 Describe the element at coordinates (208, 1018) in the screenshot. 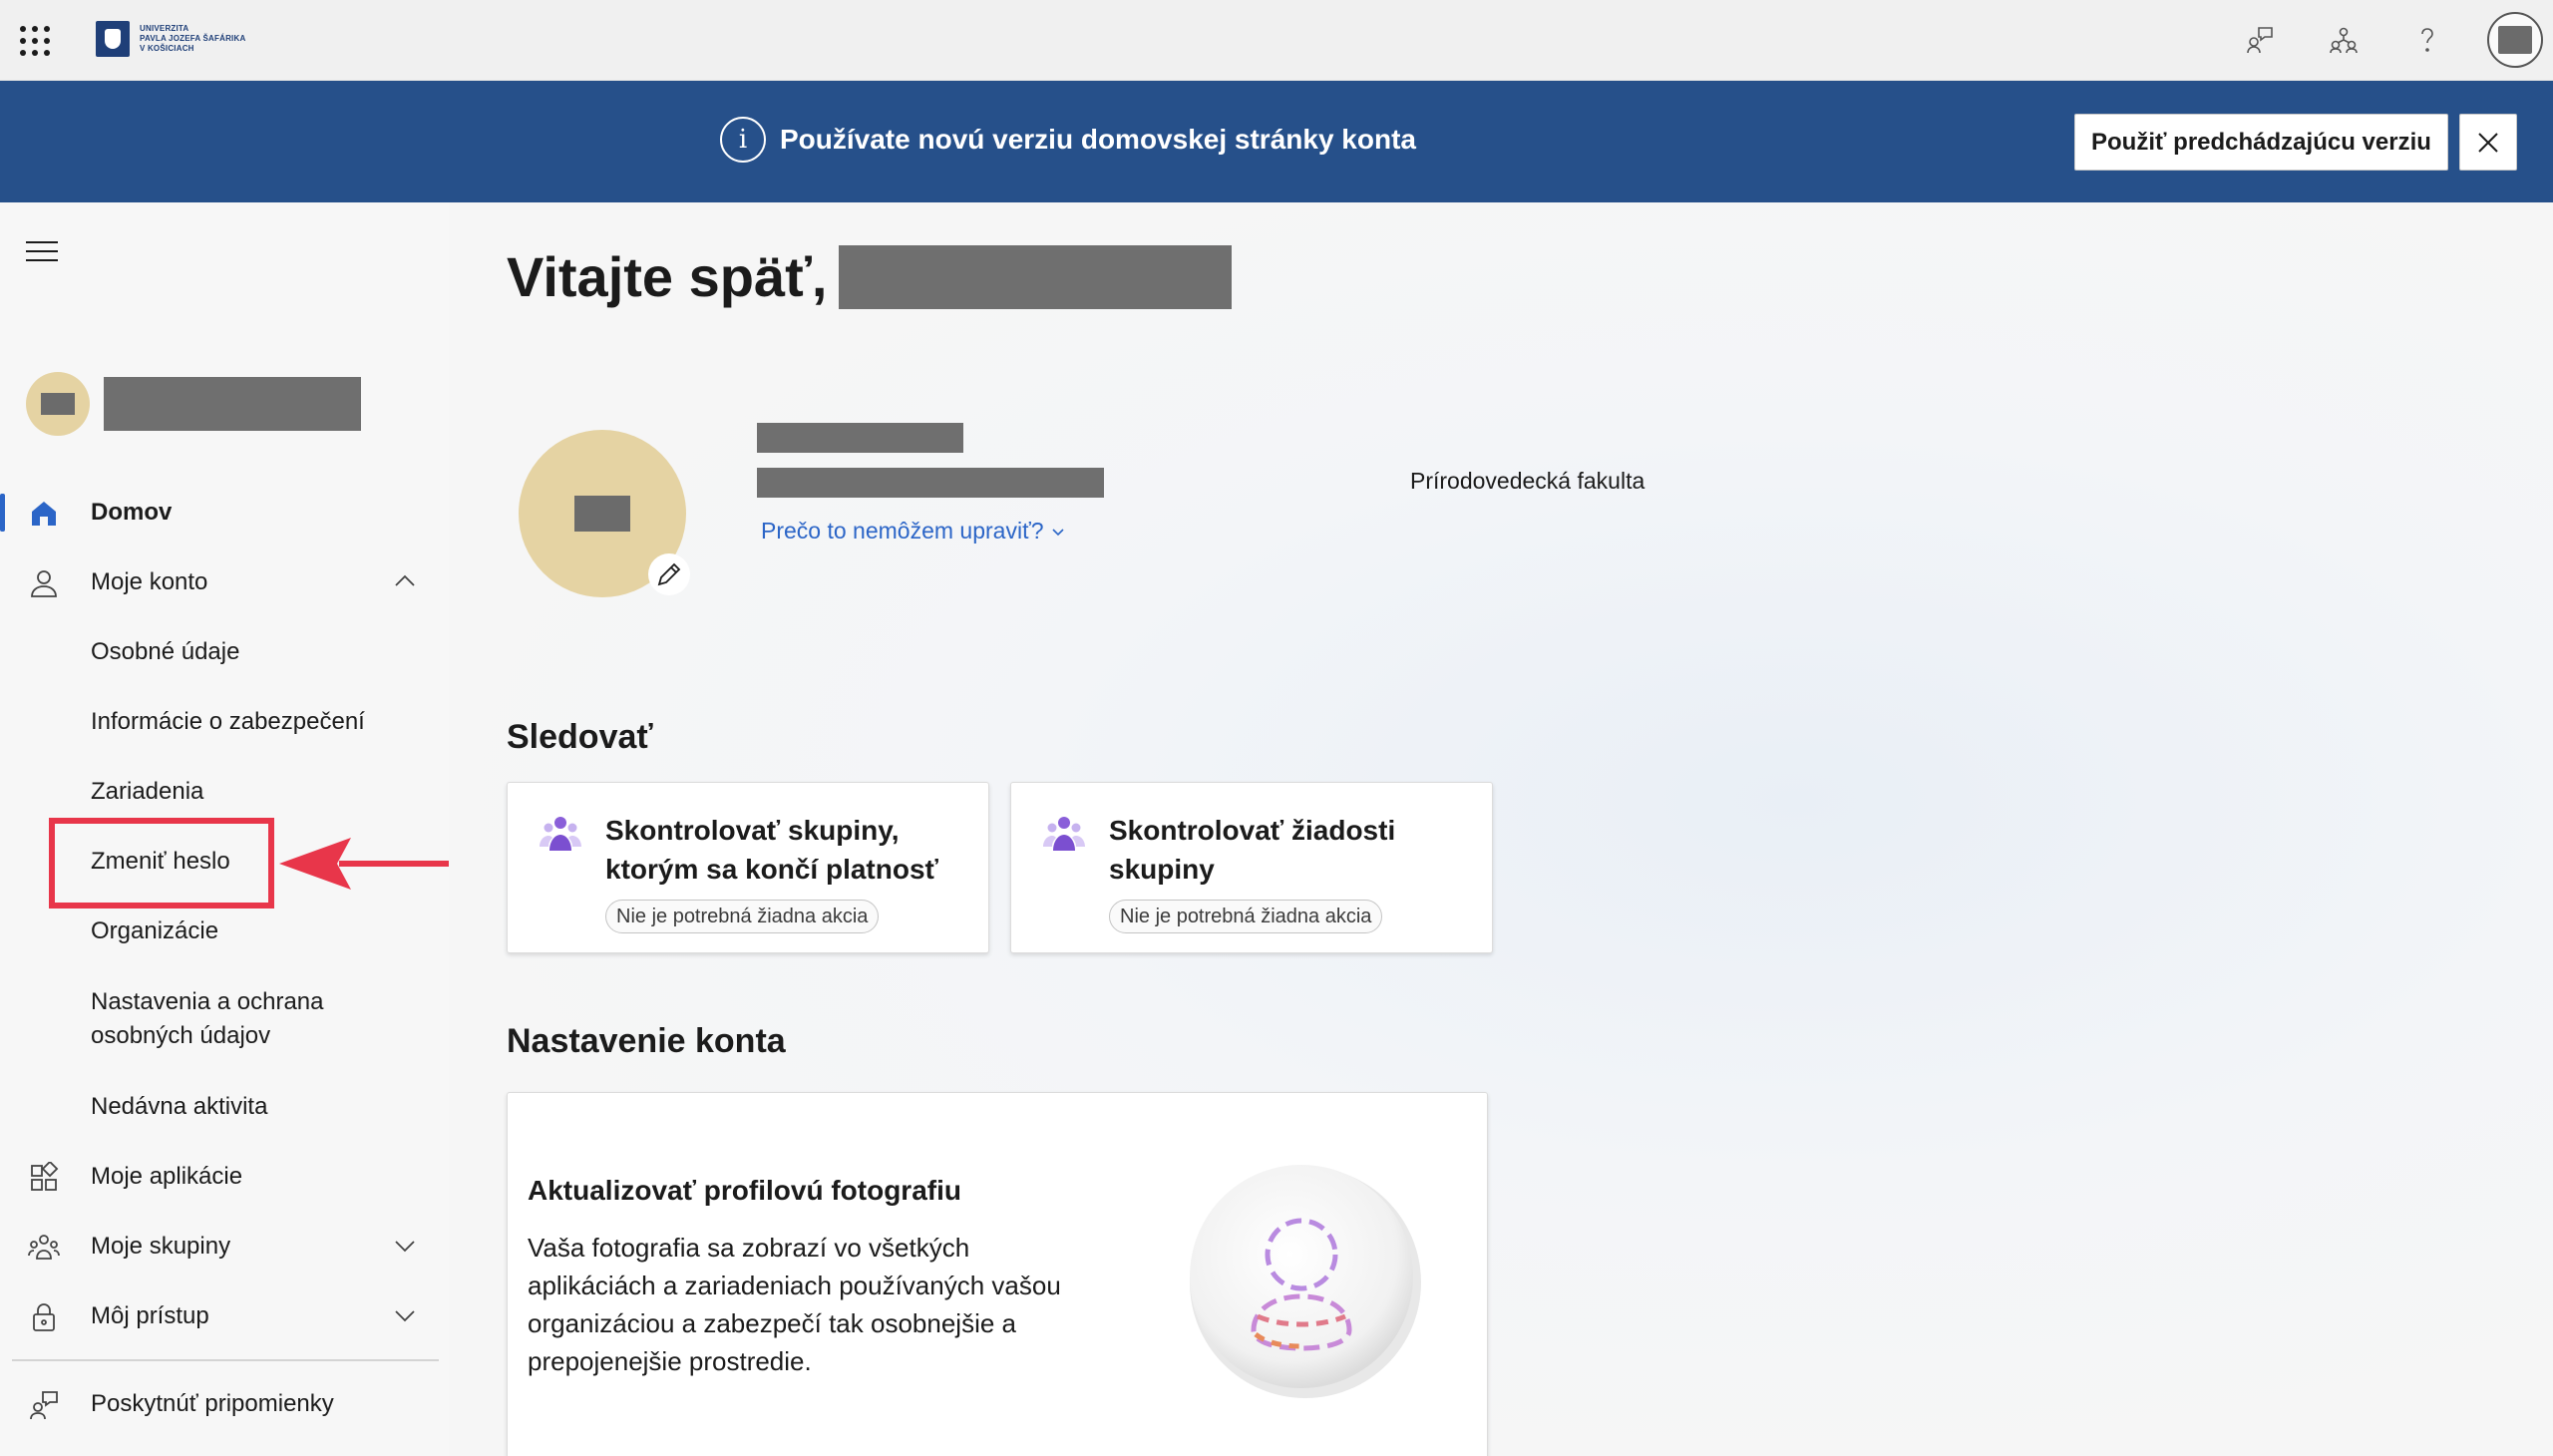

I see `sidebar-item-label: Nastavenia a ochrana osobných údajov` at that location.